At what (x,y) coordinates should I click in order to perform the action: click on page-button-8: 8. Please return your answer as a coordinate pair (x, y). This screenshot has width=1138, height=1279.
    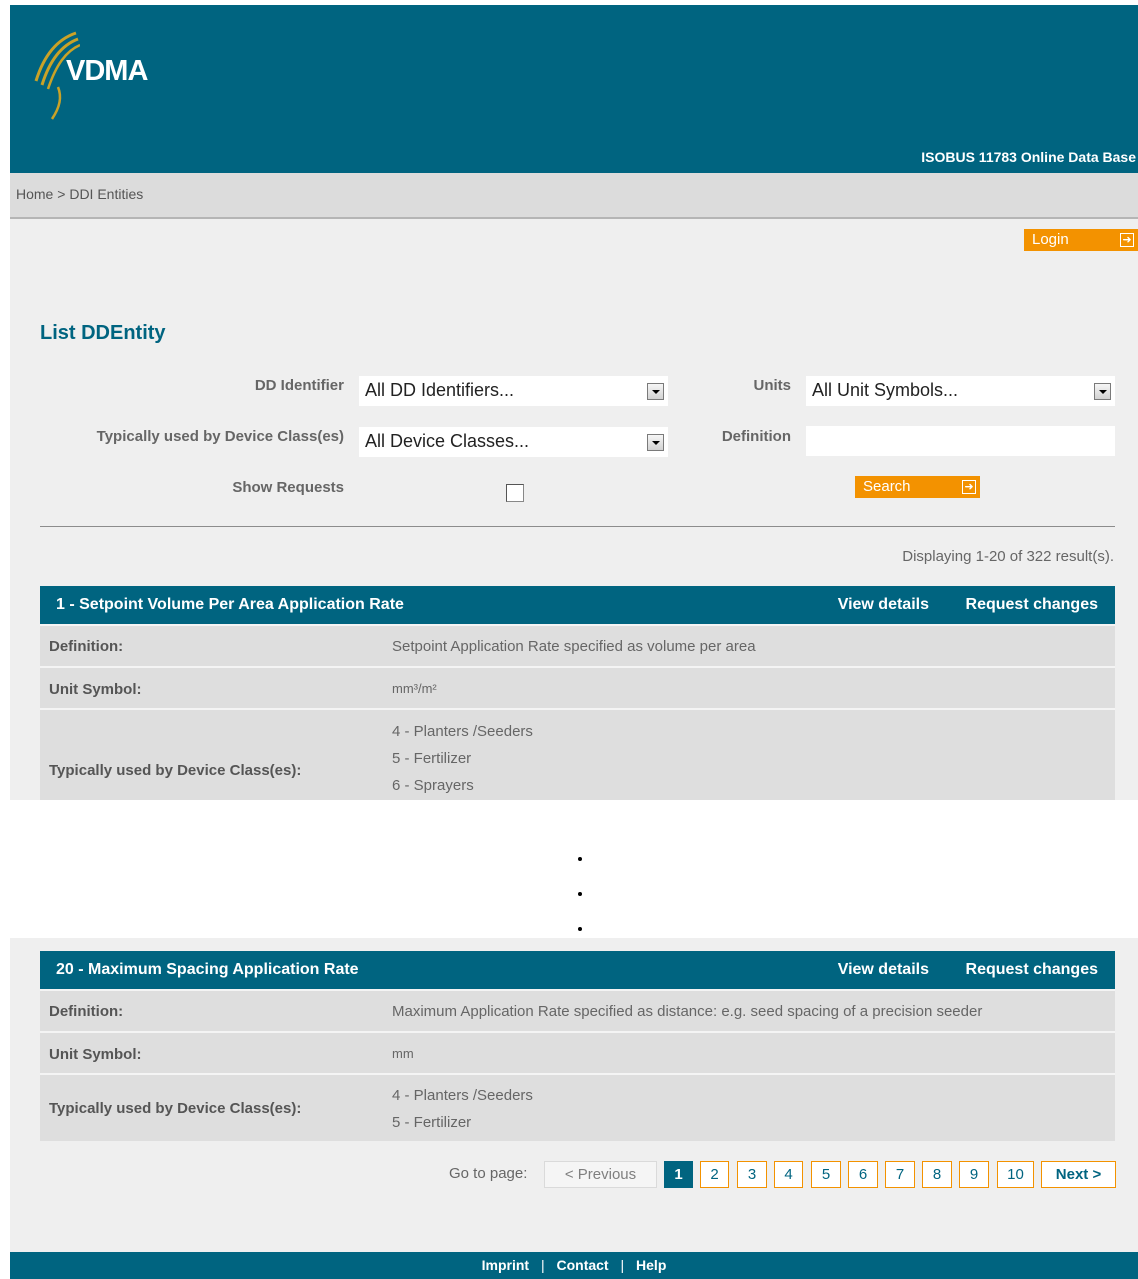
    Looking at the image, I should click on (937, 1174).